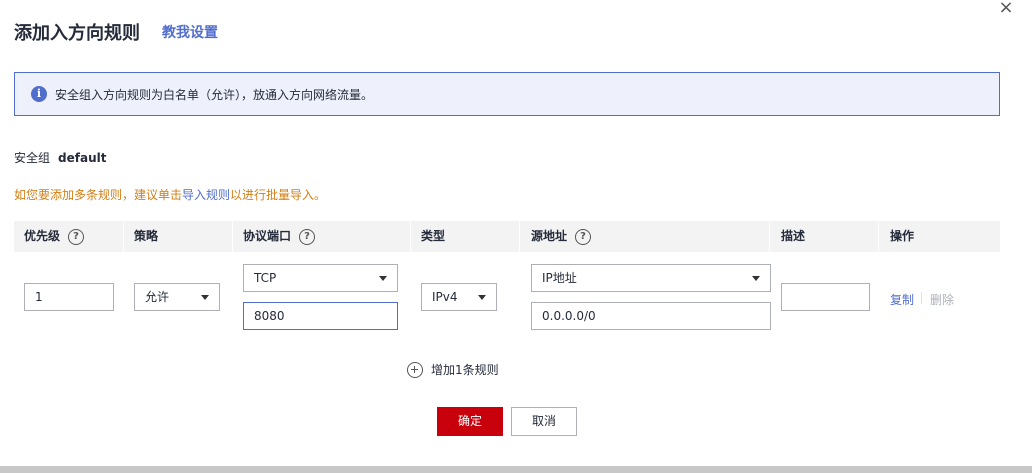 The height and width of the screenshot is (473, 1032). What do you see at coordinates (177, 297) in the screenshot?
I see `policy-select: 允许` at bounding box center [177, 297].